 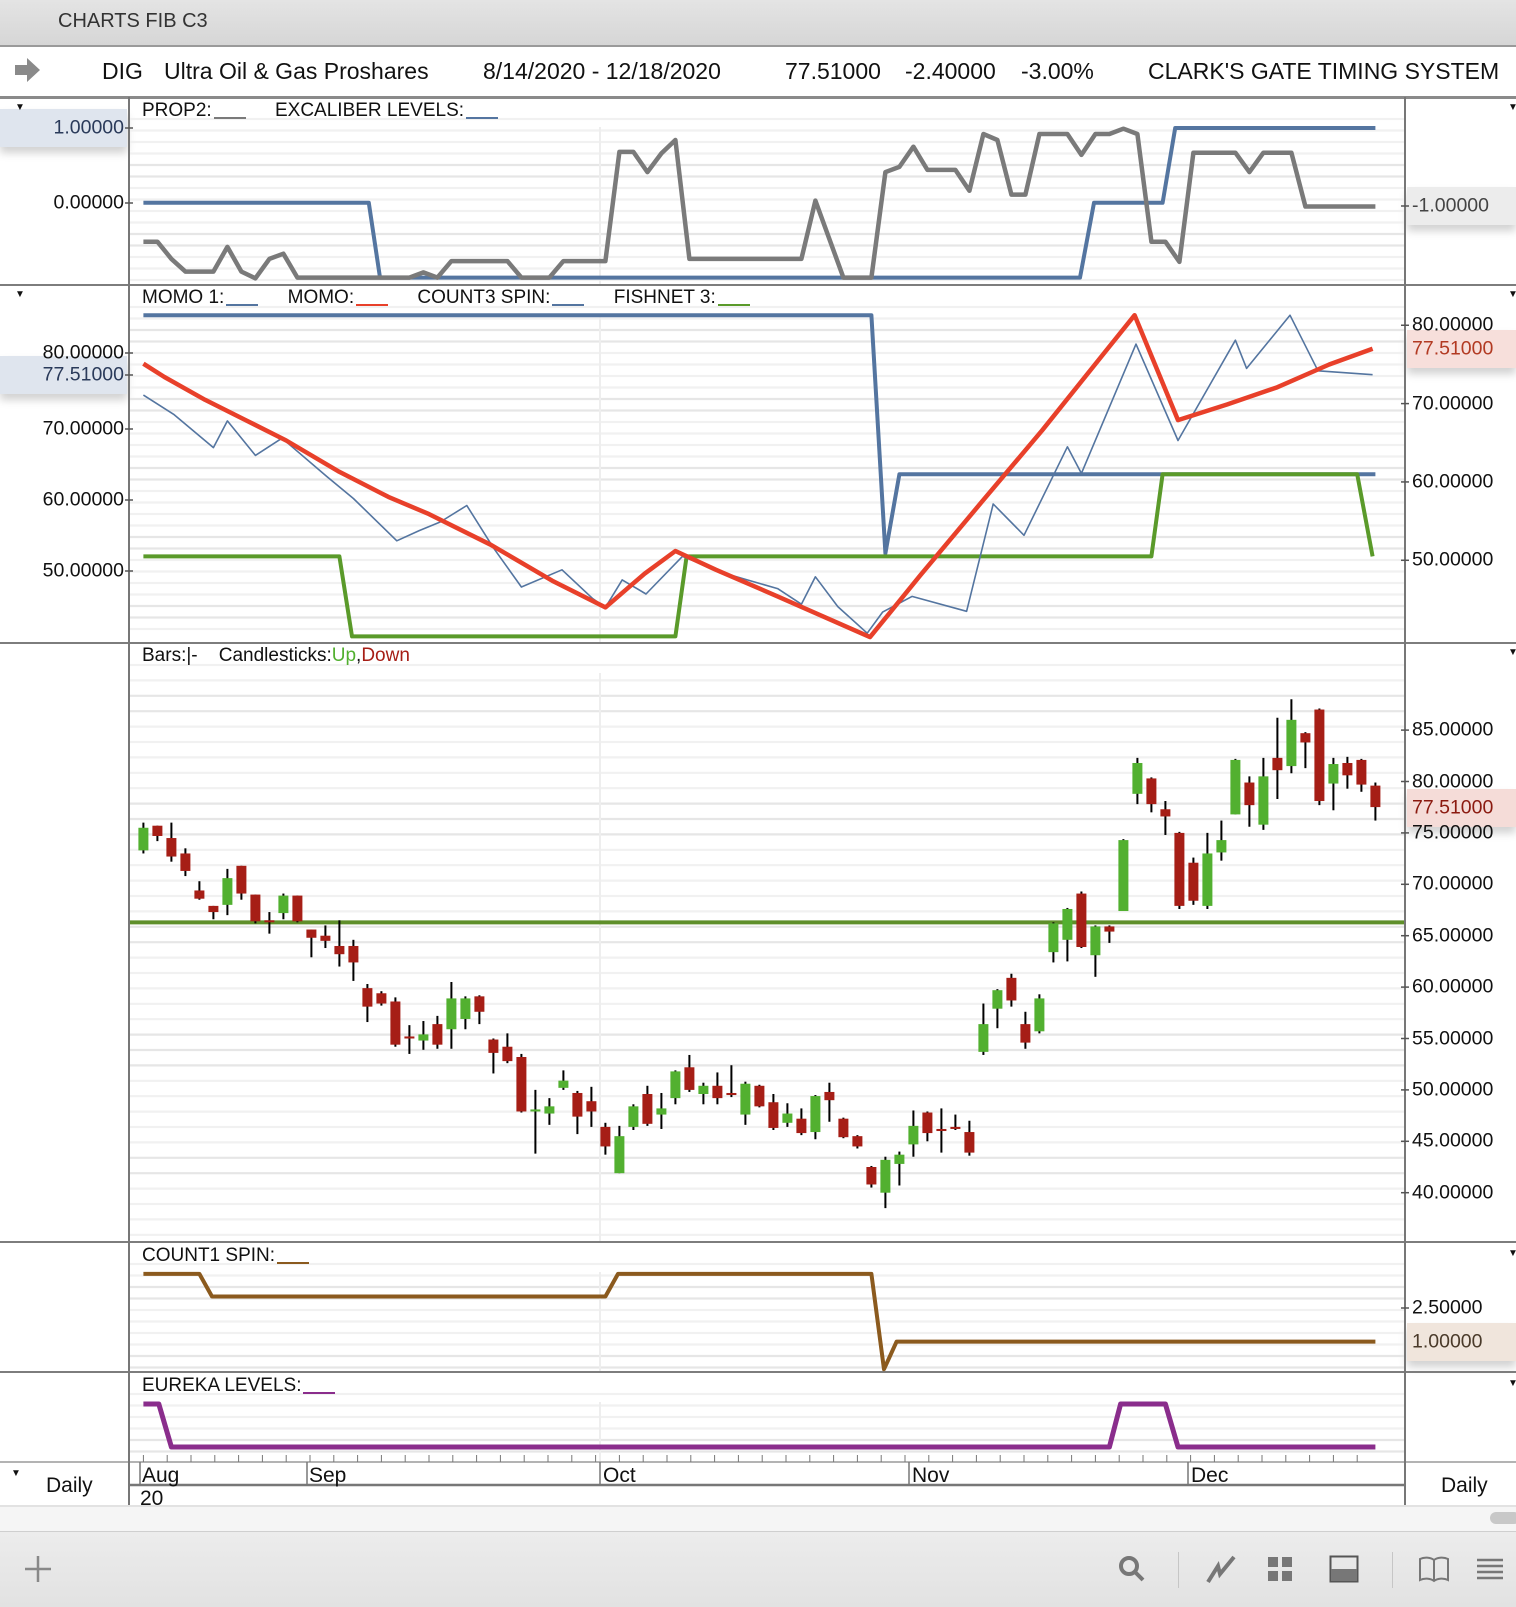 I want to click on price-axis-label: 55.00000, so click(x=1453, y=1038).